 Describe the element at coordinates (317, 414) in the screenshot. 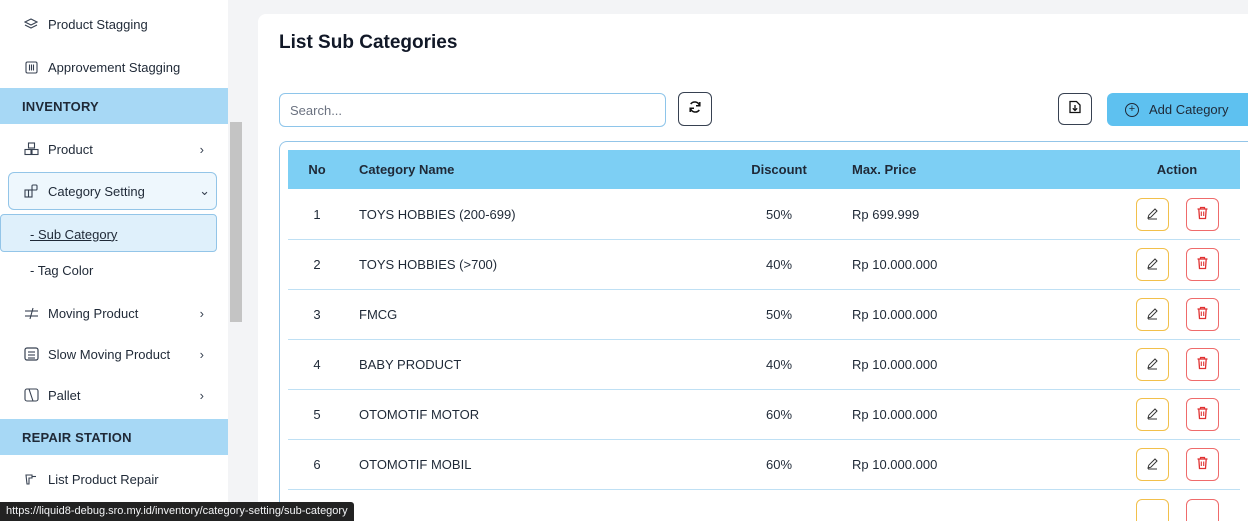

I see `cell-no: 5` at that location.